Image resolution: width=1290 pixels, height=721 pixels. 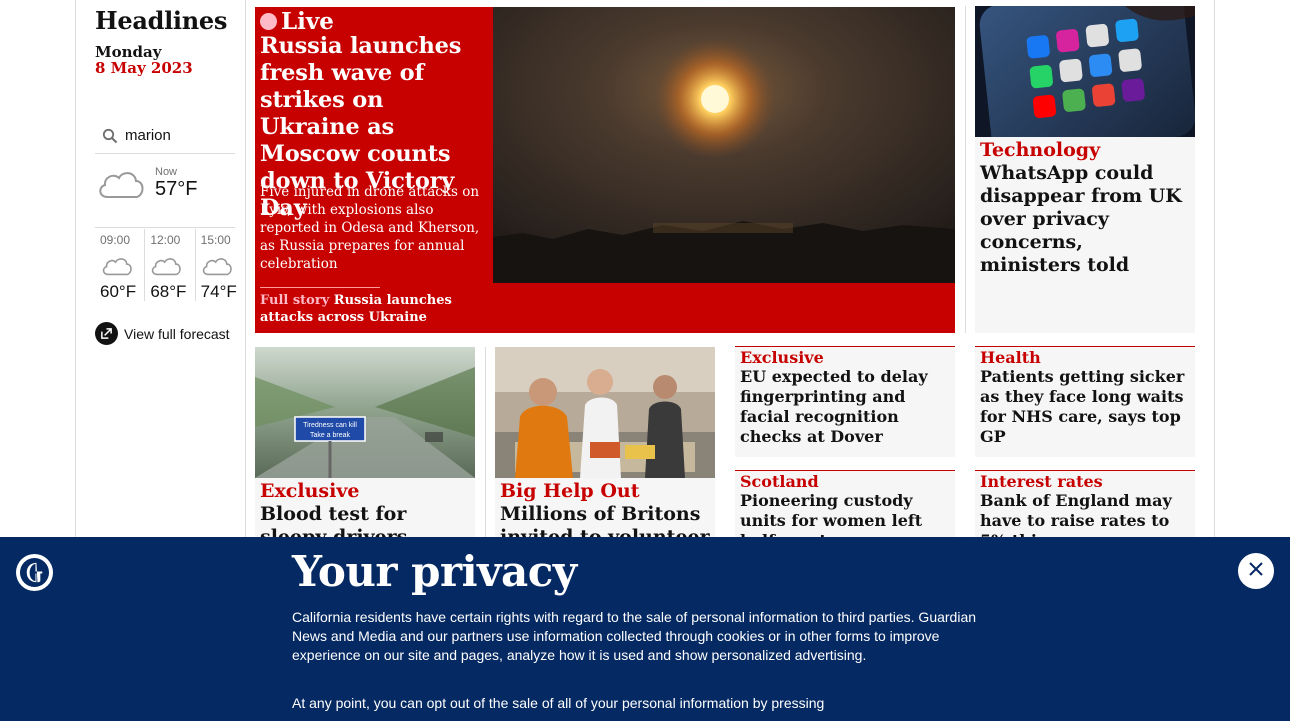 I want to click on now-label: Now, so click(x=166, y=172).